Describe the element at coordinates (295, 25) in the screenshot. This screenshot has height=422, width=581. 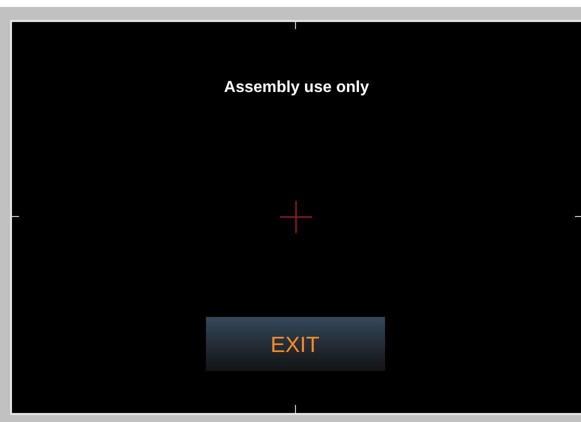
I see `top-tick-mark` at that location.